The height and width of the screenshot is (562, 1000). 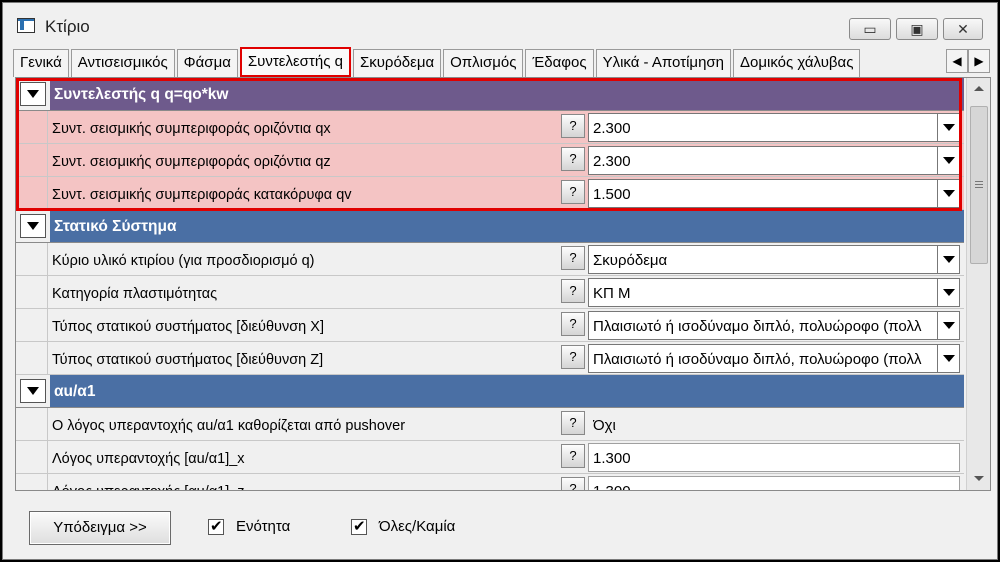 What do you see at coordinates (490, 391) in the screenshot?
I see `section-header-au-a1: αu/α1` at bounding box center [490, 391].